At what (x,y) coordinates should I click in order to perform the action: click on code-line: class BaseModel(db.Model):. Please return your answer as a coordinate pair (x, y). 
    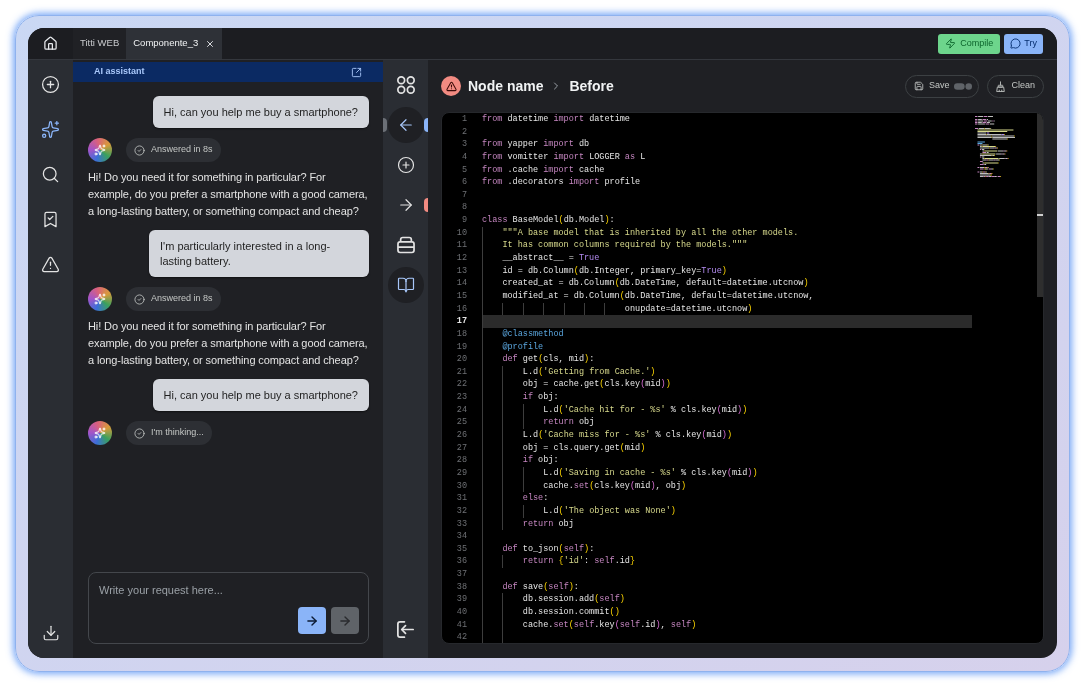
    Looking at the image, I should click on (548, 220).